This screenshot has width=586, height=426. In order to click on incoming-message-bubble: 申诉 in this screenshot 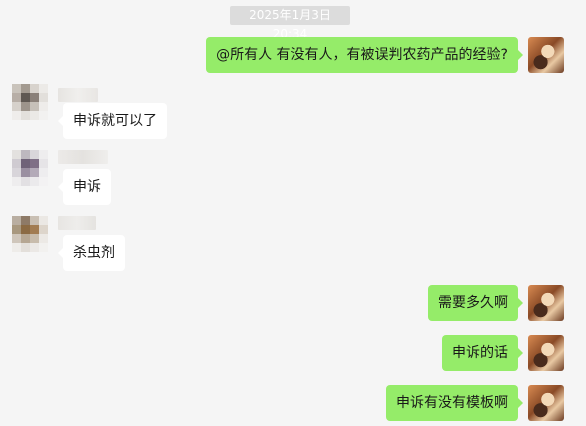, I will do `click(84, 187)`.